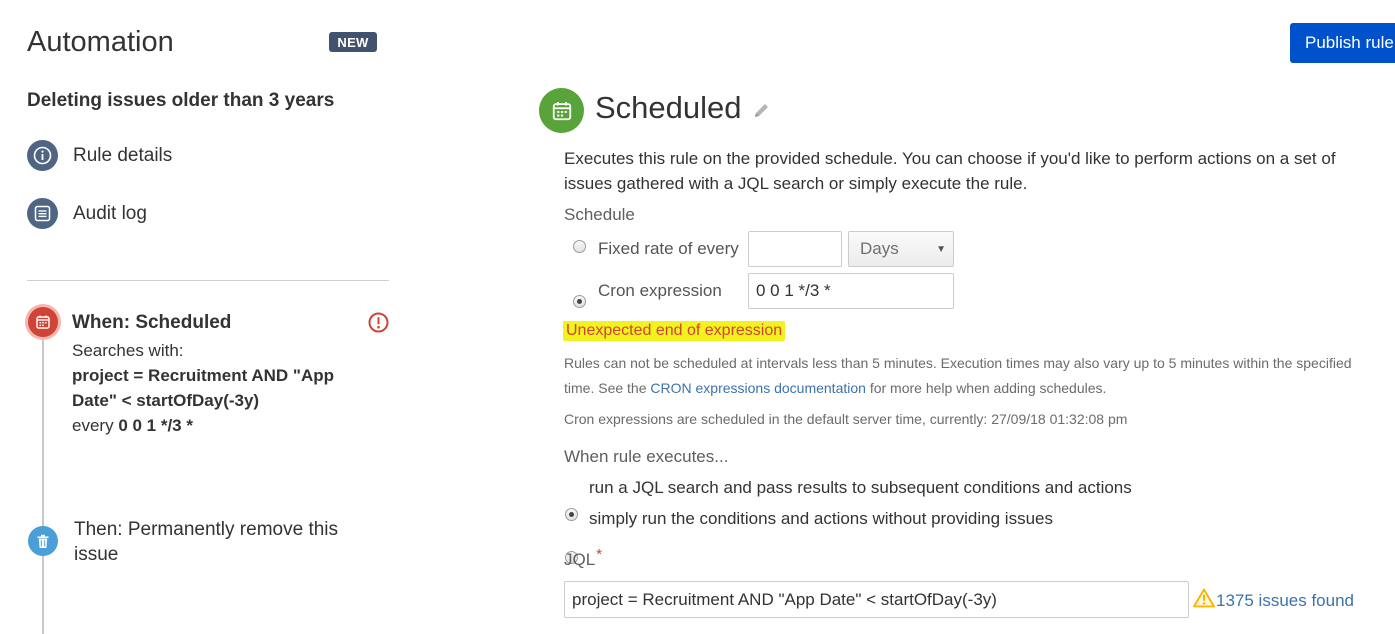  Describe the element at coordinates (100, 42) in the screenshot. I see `page-title: Automation` at that location.